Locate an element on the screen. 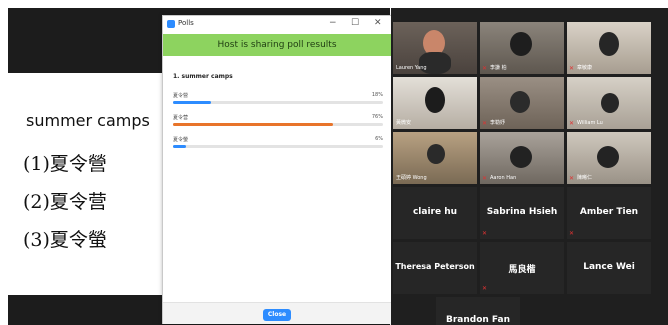  participant-video-tile: ✕ 章敏康 is located at coordinates (609, 48).